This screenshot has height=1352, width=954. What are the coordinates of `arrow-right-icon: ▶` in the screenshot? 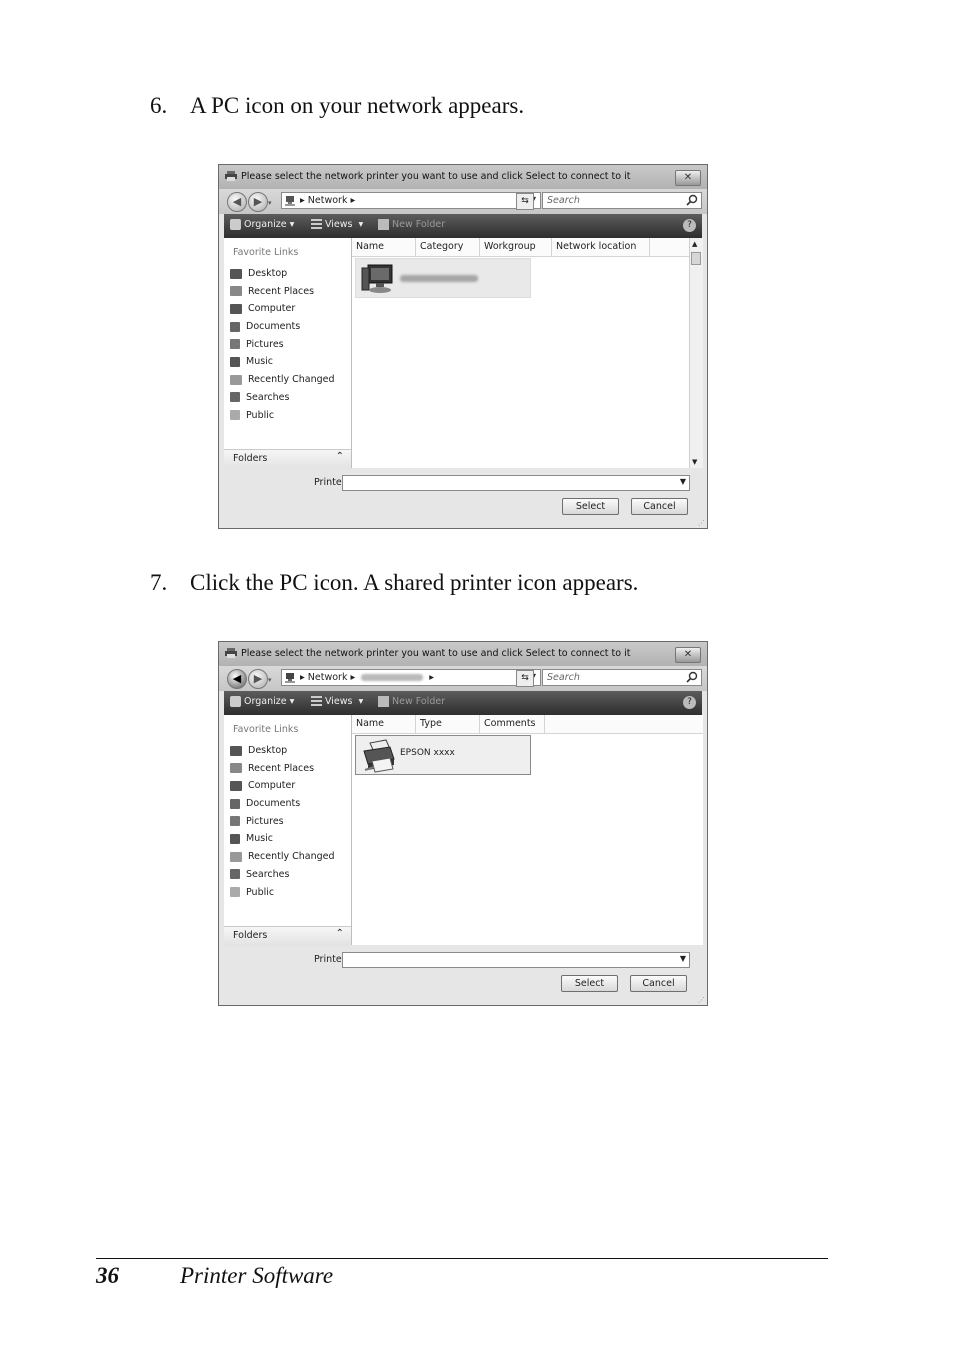 It's located at (258, 678).